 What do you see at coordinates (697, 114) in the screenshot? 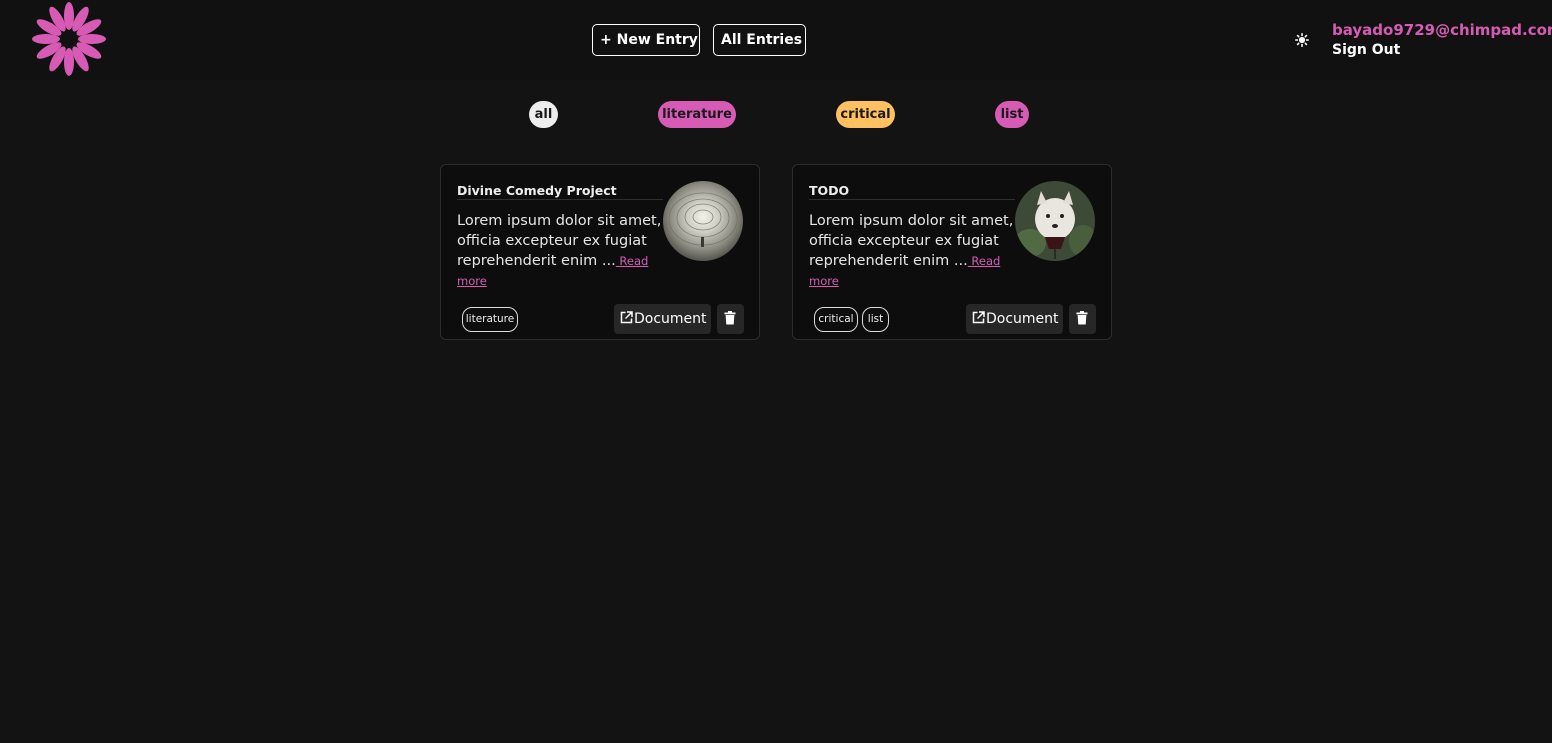
I see `filter-literature: literature` at bounding box center [697, 114].